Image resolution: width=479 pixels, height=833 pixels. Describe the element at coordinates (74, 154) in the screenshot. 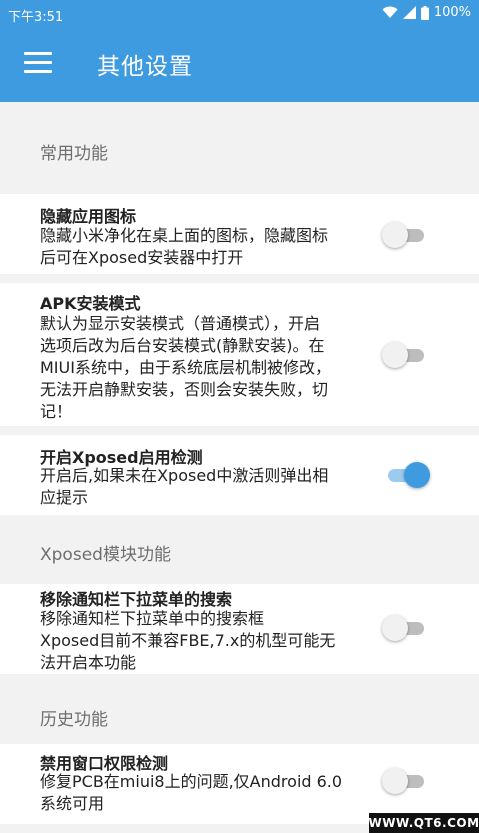

I see `section-header-common: 常用功能` at that location.